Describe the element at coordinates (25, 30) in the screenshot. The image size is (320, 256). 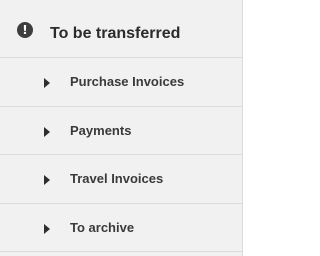
I see `alert-circle-icon: !` at that location.